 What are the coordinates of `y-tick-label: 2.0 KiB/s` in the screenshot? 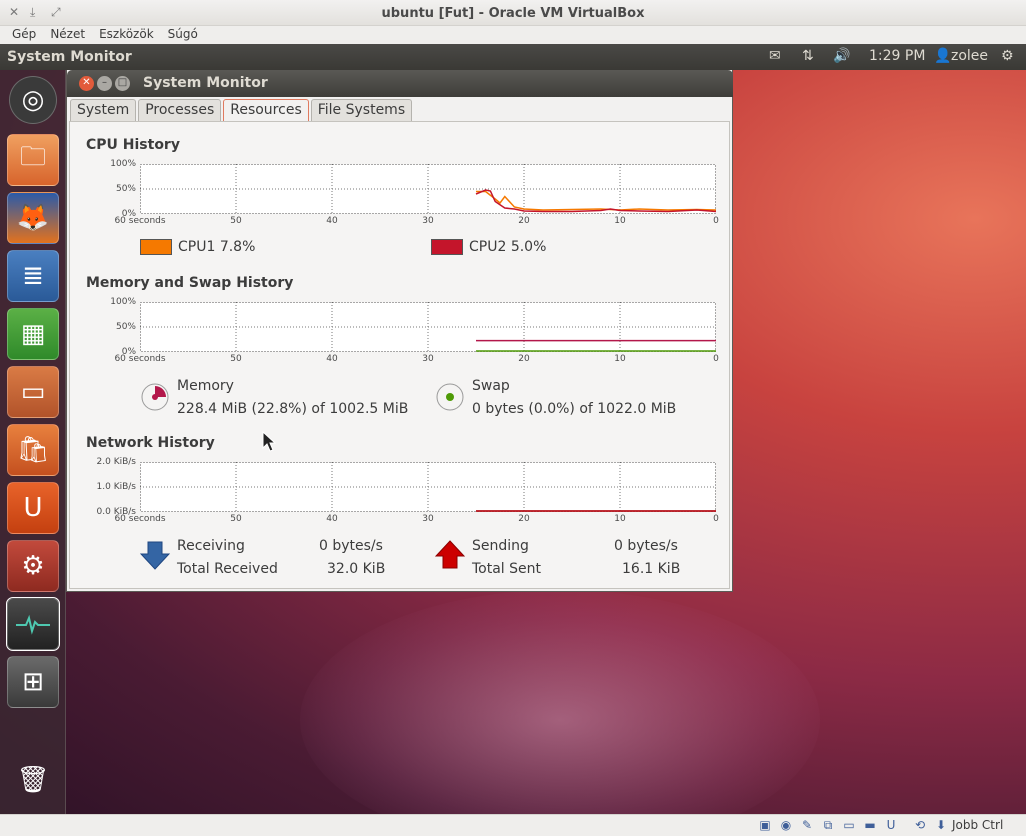 It's located at (116, 462).